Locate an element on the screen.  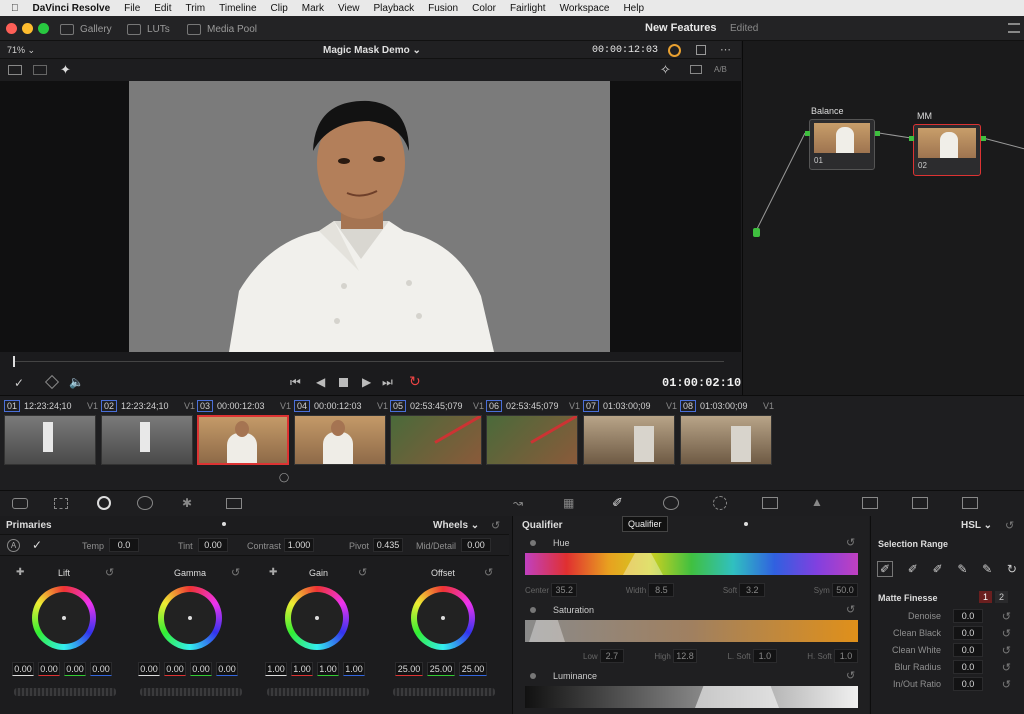
luts-button: LUTs is located at coordinates (148, 29).